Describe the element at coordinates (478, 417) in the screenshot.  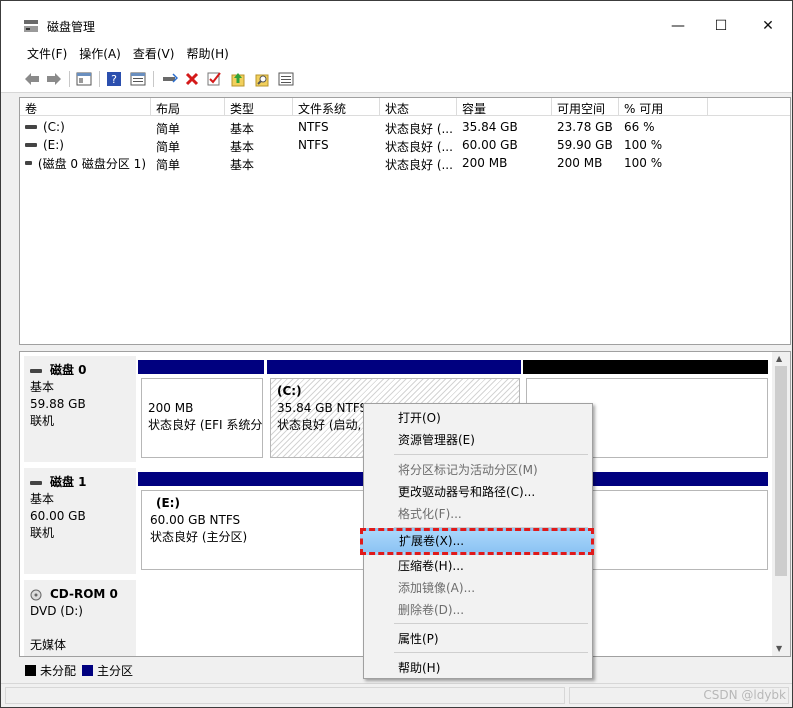
I see `menu-open: 打开(O)` at that location.